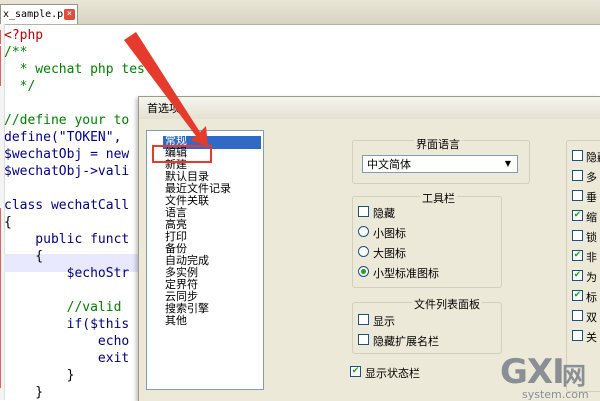 This screenshot has width=600, height=401. I want to click on doclist-heading: 文件列表面板, so click(447, 304).